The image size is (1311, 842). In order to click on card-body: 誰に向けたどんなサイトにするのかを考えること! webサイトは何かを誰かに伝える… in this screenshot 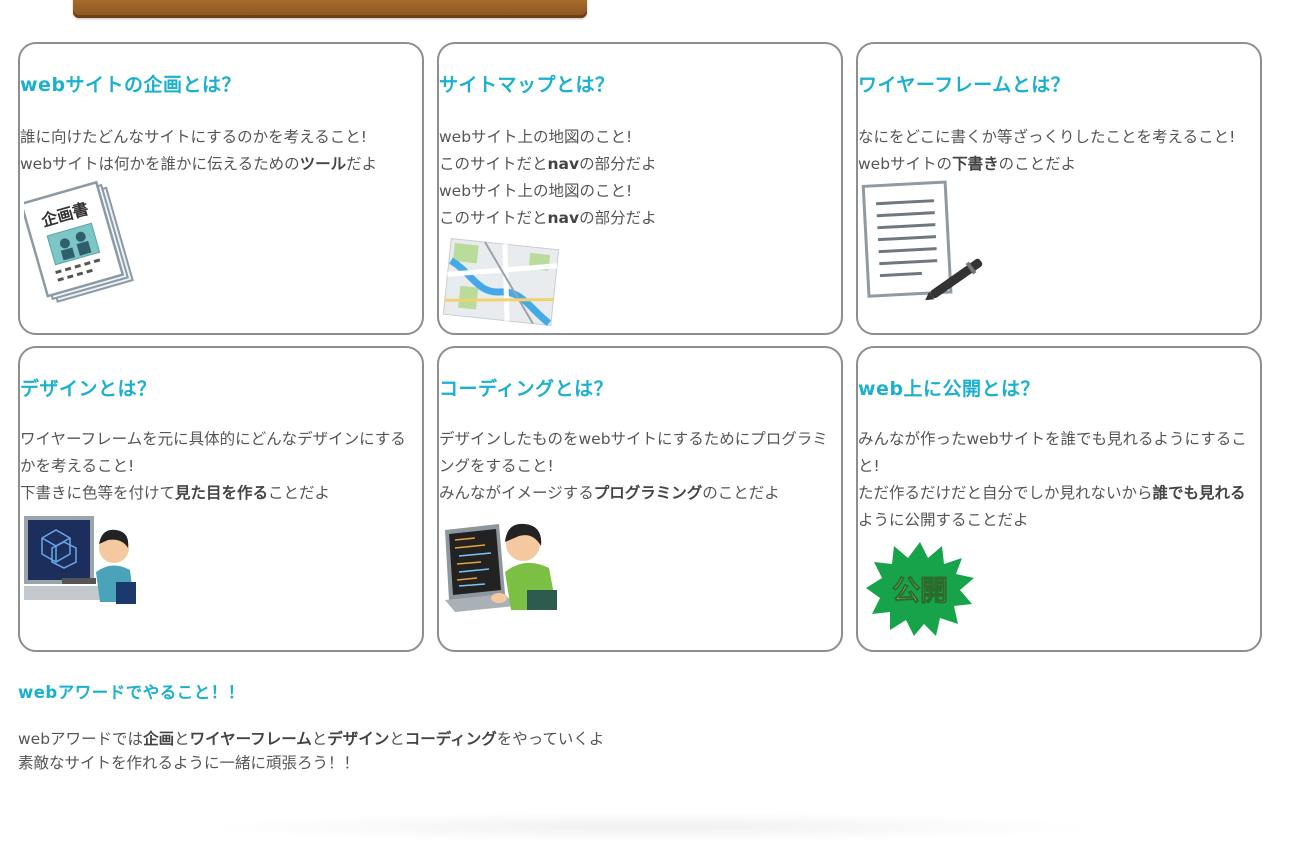, I will do `click(219, 151)`.